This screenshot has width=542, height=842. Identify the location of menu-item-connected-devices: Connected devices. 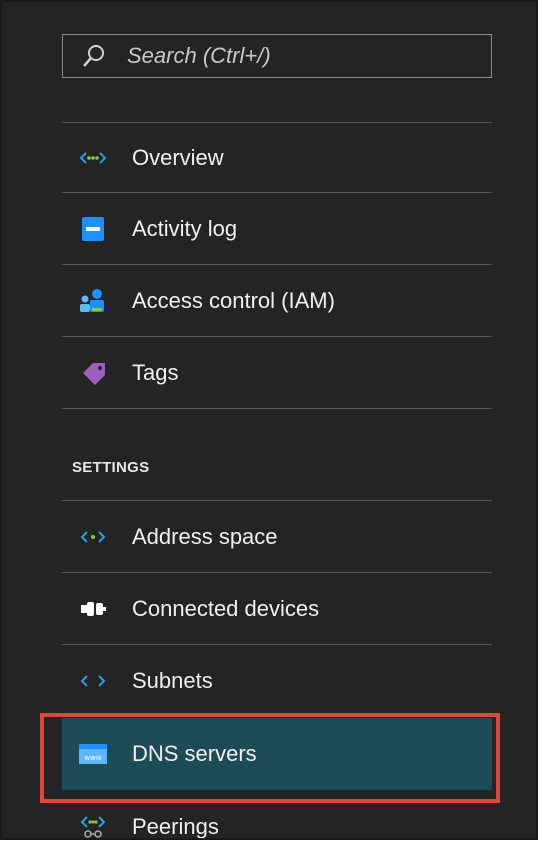
(277, 609).